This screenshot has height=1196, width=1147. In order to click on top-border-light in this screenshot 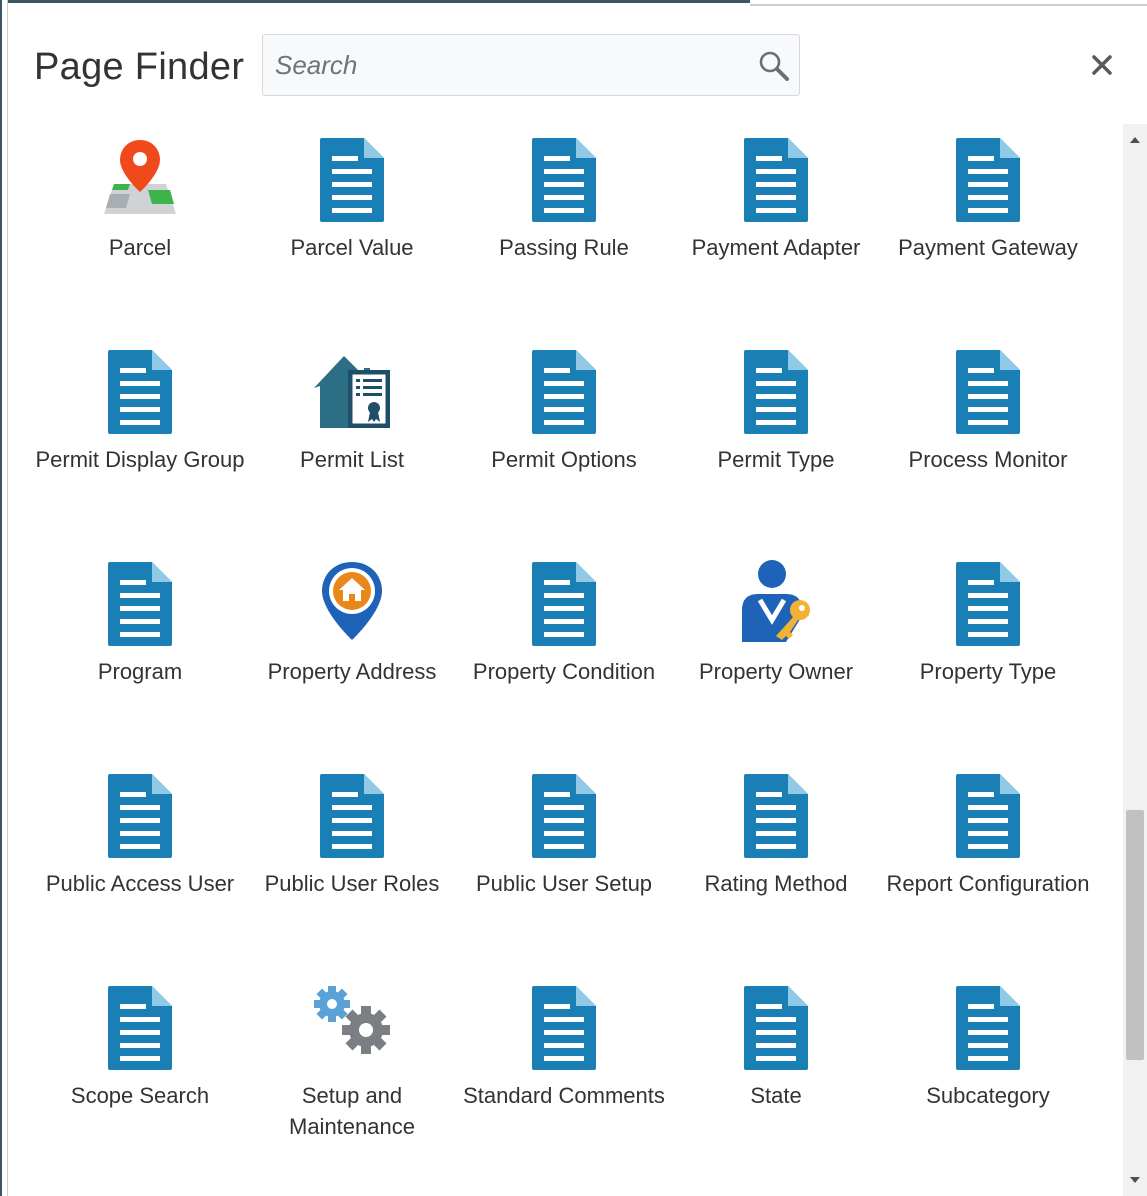, I will do `click(948, 5)`.